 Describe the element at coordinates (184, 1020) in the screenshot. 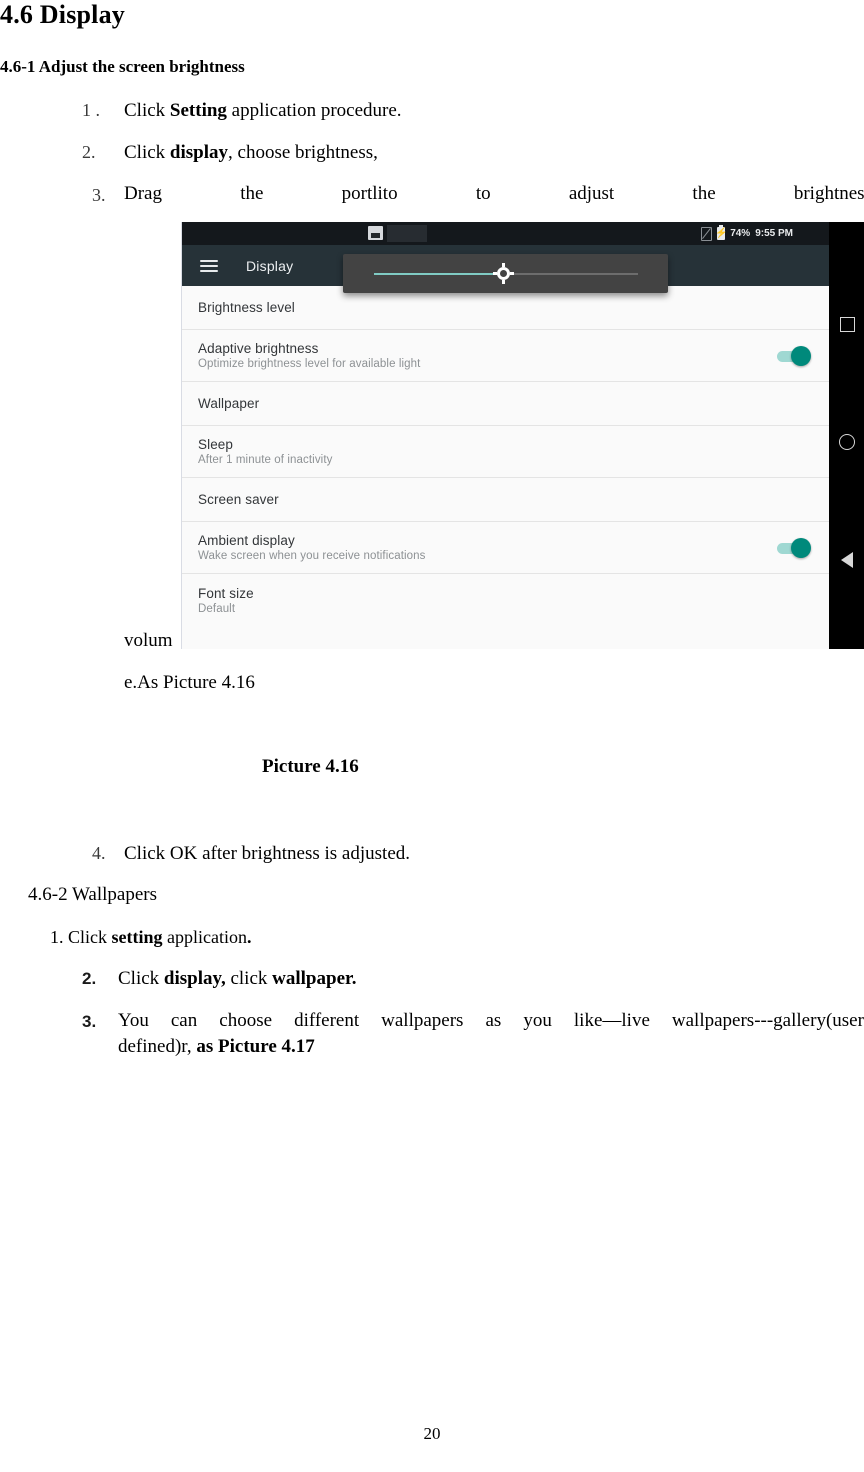

I see `wp3-w1: can` at that location.